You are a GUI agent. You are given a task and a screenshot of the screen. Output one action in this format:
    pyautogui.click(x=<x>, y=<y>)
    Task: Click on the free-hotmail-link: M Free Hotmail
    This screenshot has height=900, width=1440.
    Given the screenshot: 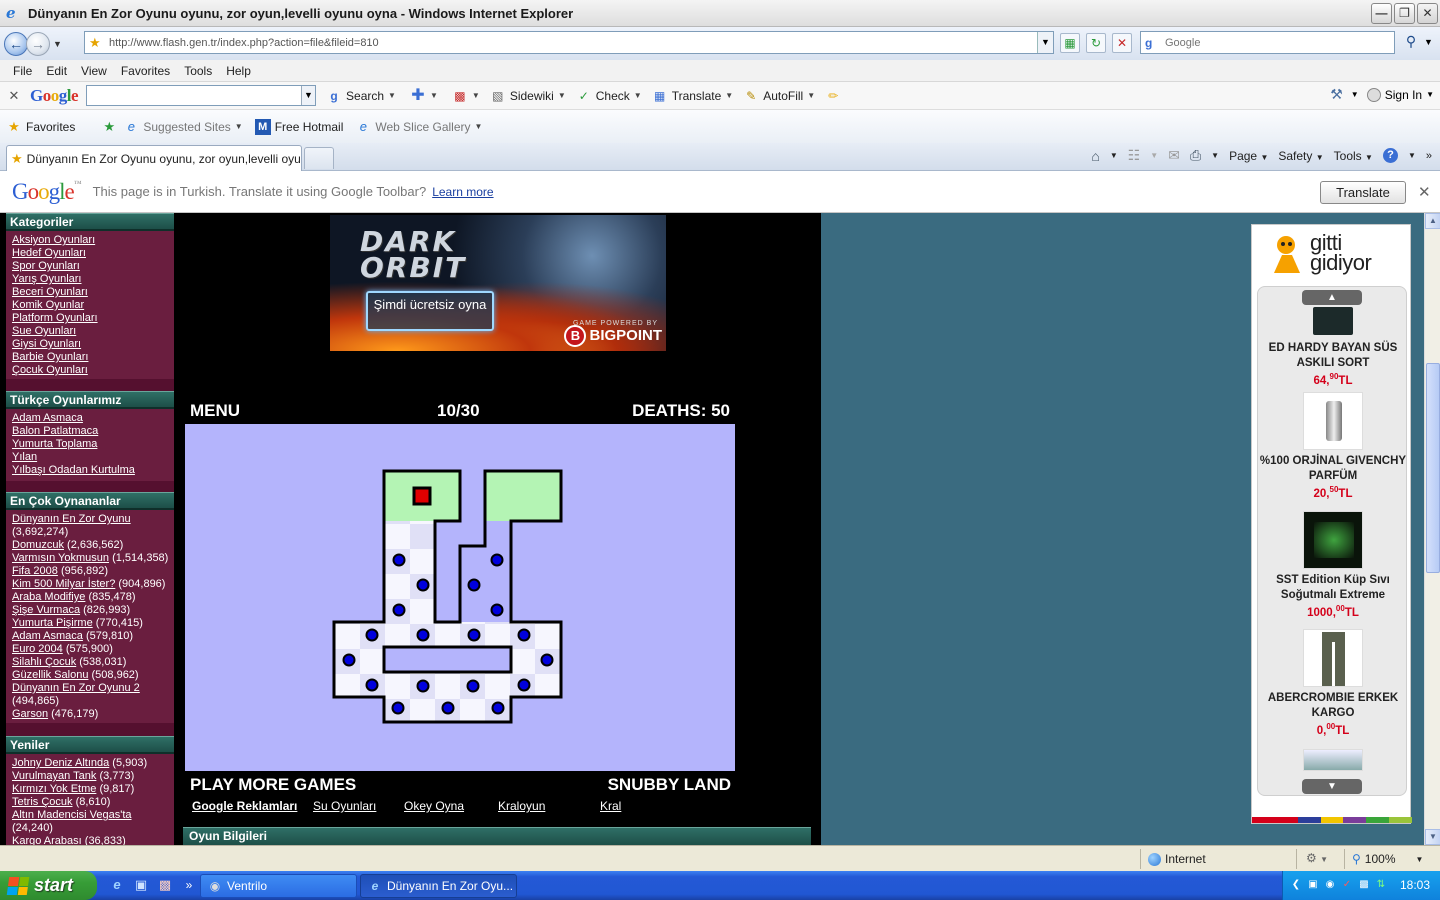 What is the action you would take?
    pyautogui.click(x=298, y=126)
    